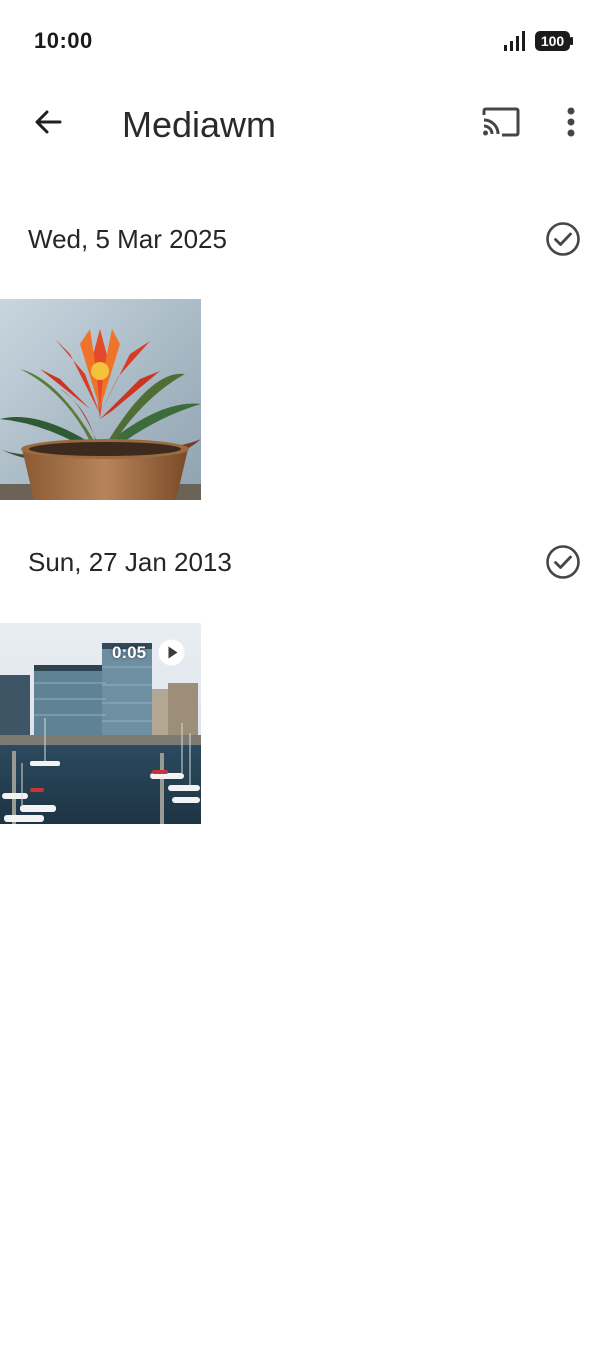 The image size is (612, 1346). What do you see at coordinates (100, 723) in the screenshot?
I see `video-thumbnail: 0:05` at bounding box center [100, 723].